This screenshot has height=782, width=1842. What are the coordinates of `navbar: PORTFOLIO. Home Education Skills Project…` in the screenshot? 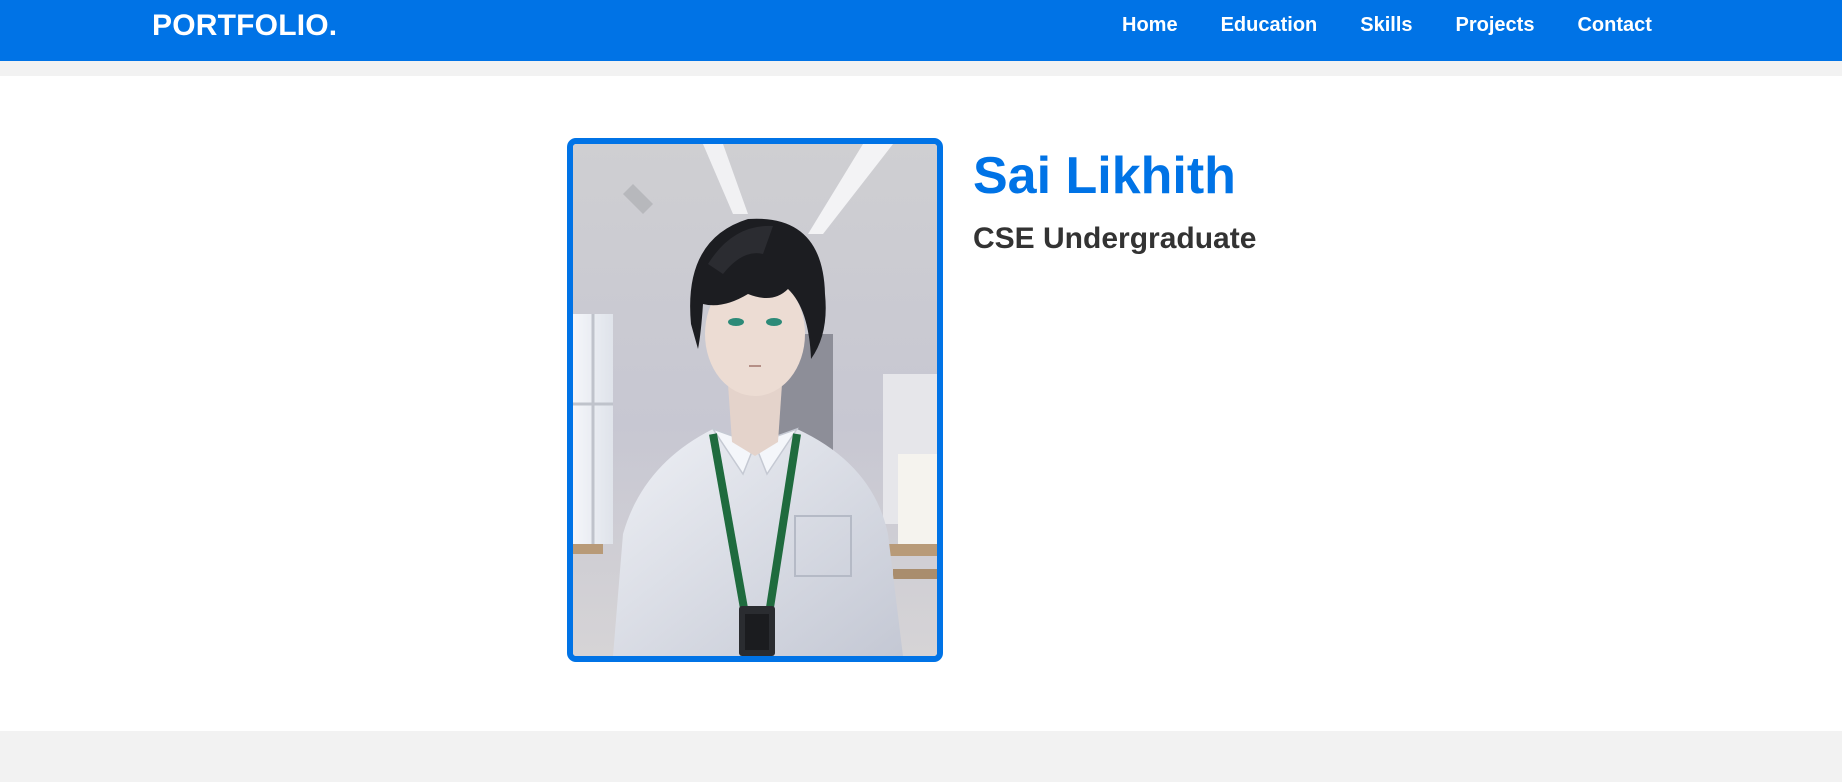 It's located at (921, 30).